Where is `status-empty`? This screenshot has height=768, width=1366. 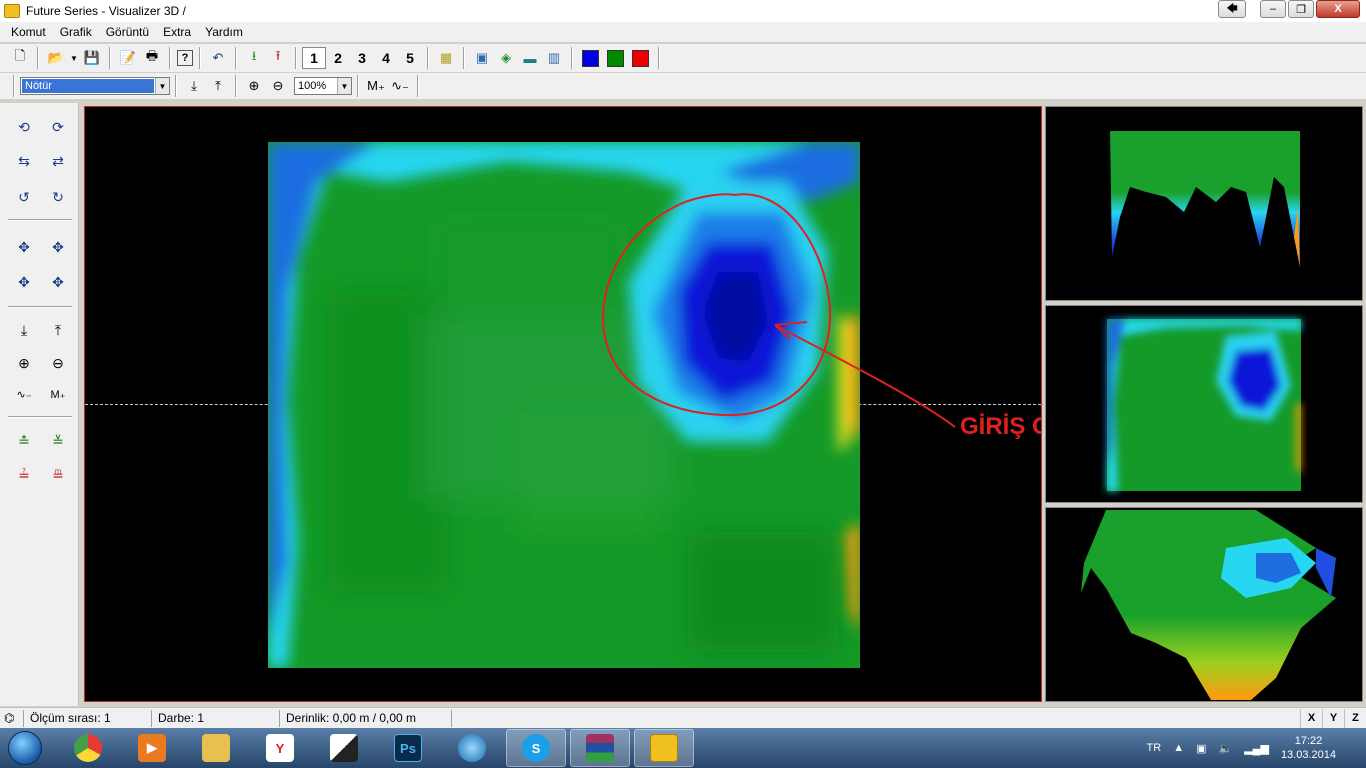 status-empty is located at coordinates (876, 718).